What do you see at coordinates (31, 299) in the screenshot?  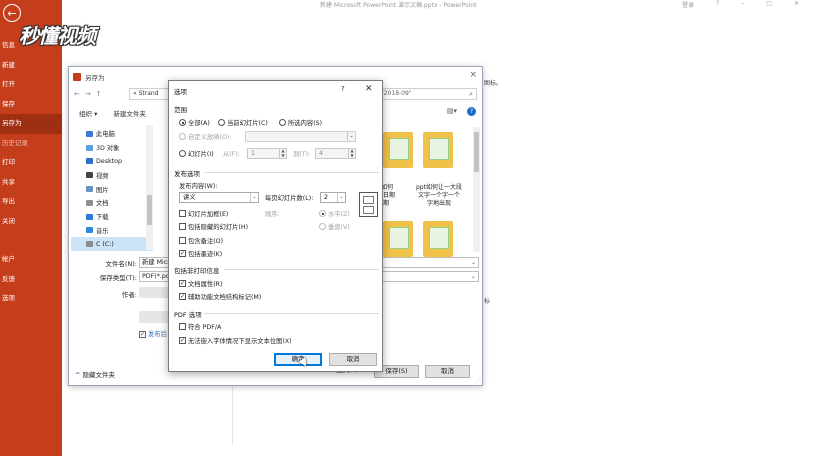 I see `nav-options: 选项` at bounding box center [31, 299].